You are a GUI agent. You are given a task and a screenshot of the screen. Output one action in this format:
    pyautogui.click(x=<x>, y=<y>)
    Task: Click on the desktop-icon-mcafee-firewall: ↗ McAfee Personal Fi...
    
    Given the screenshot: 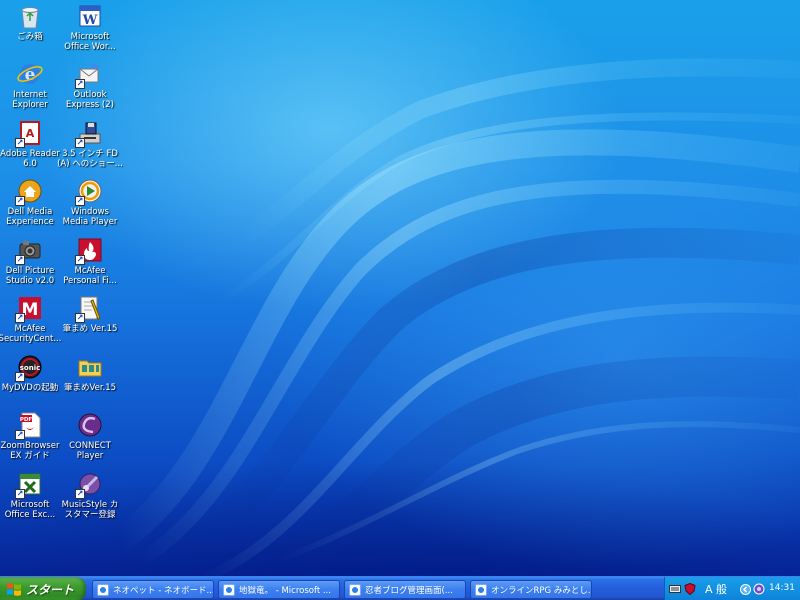 What is the action you would take?
    pyautogui.click(x=90, y=265)
    